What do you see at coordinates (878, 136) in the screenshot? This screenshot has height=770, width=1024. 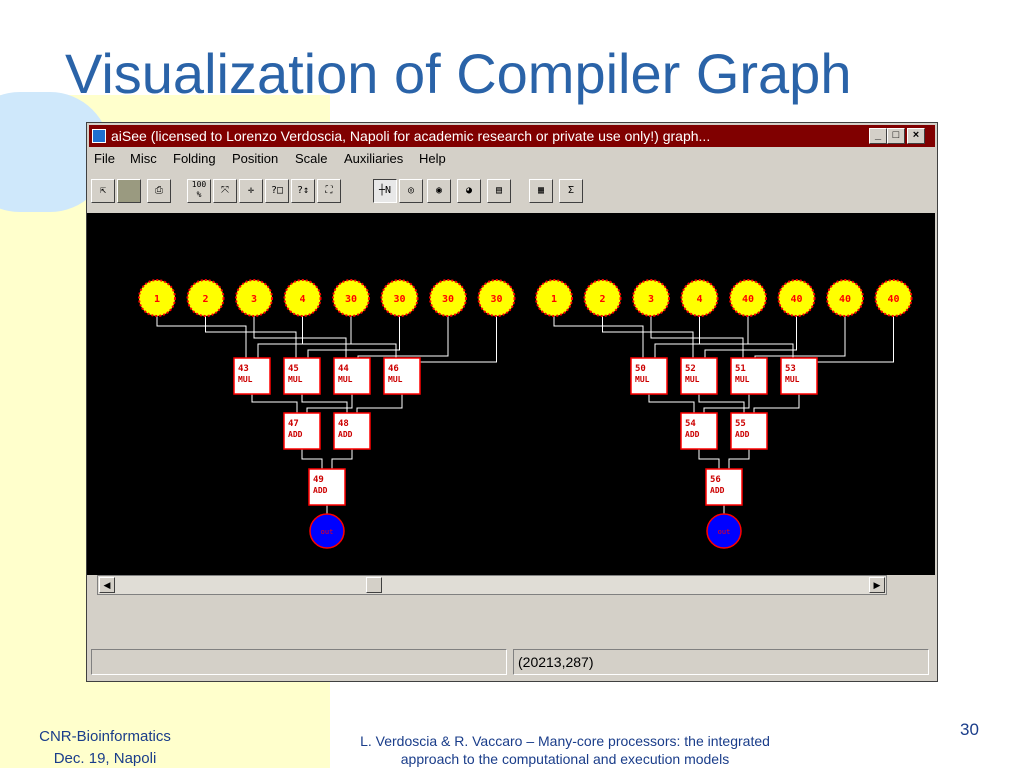 I see `minimize-button: _` at bounding box center [878, 136].